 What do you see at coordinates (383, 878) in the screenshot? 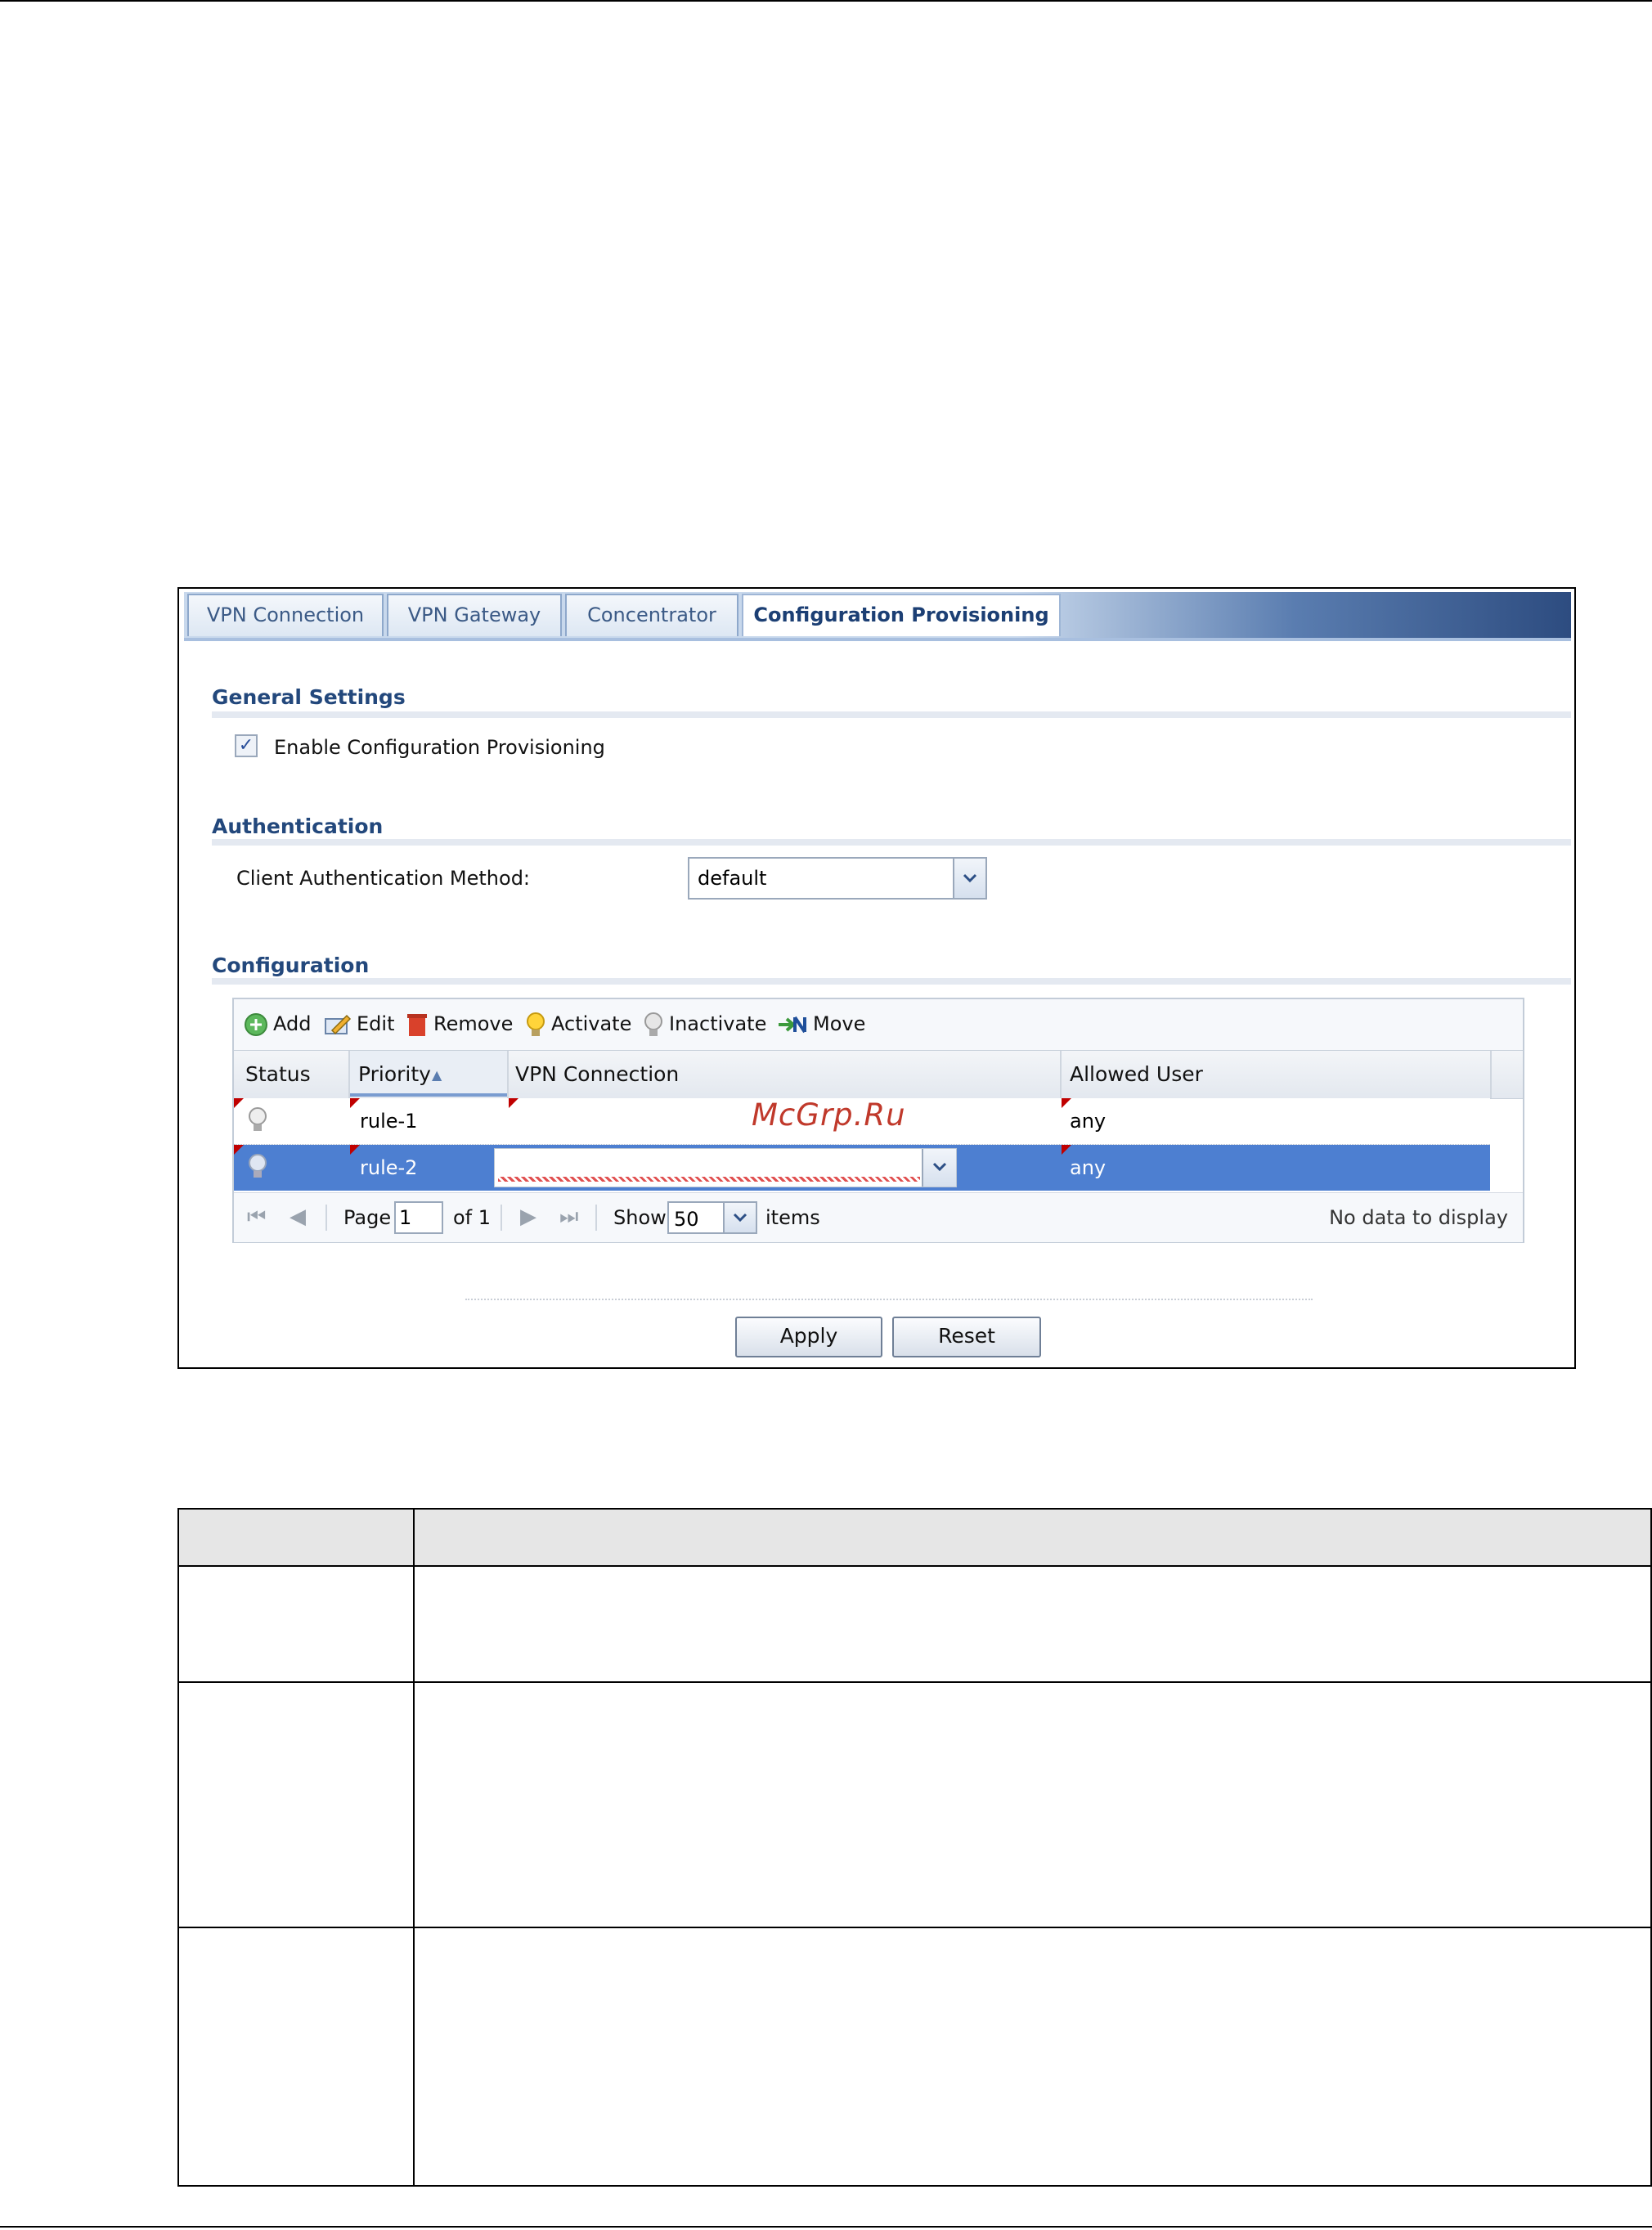
I see `auth-method-label: Client Authentication Method:` at bounding box center [383, 878].